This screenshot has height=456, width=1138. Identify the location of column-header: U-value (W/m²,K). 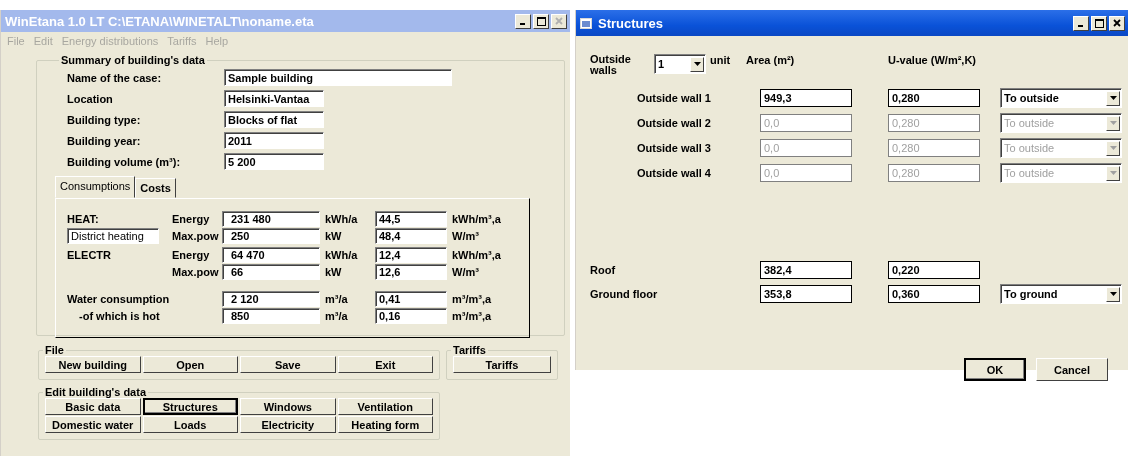
(932, 60).